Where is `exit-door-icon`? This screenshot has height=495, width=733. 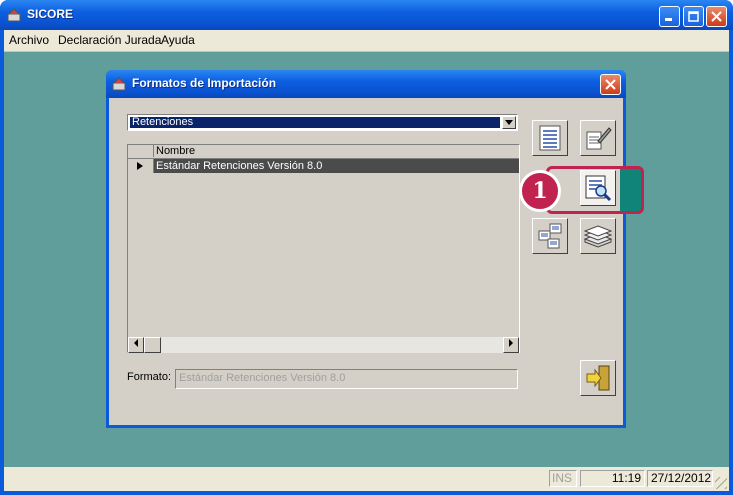
exit-door-icon is located at coordinates (598, 378).